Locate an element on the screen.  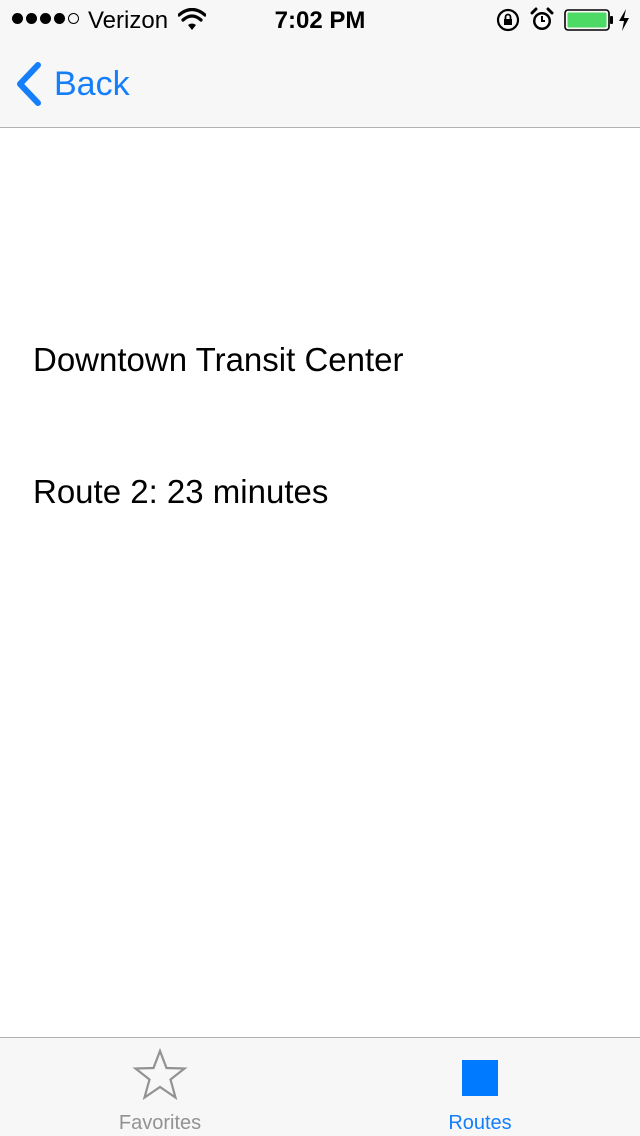
square-icon is located at coordinates (480, 1078).